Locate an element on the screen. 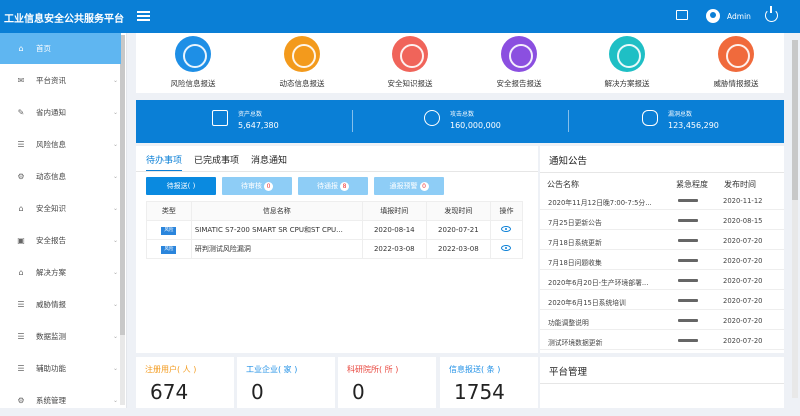 This screenshot has height=416, width=800. filter-pending-notify: 待通报 8 is located at coordinates (333, 186).